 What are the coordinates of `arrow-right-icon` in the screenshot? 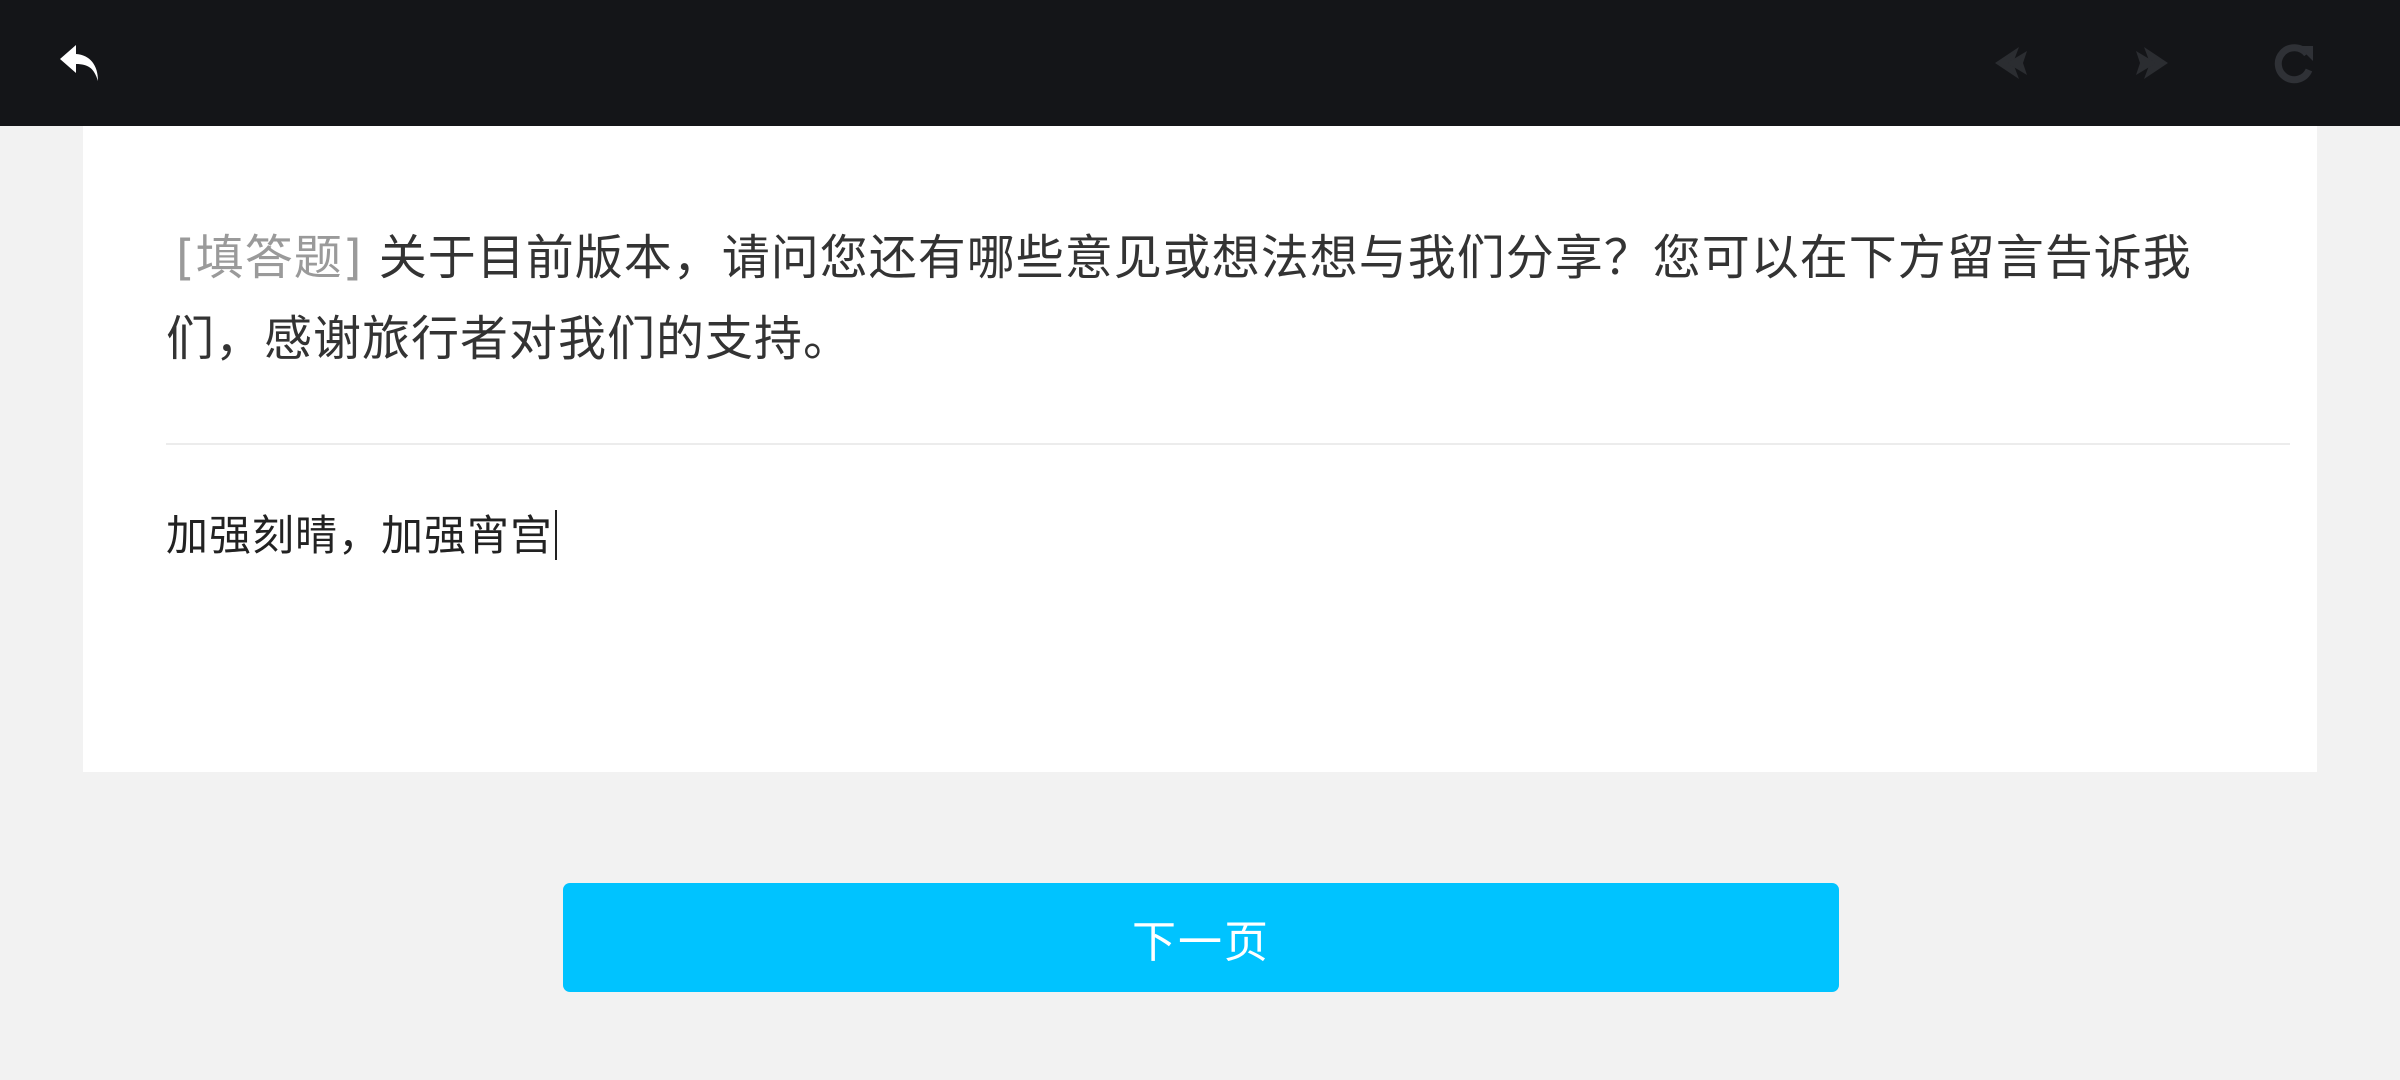 It's located at (2152, 63).